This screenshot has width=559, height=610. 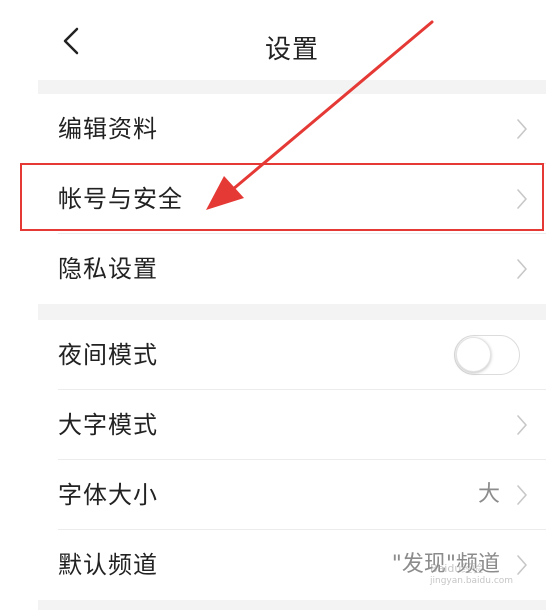 I want to click on row-label: 大字模式, so click(x=108, y=425).